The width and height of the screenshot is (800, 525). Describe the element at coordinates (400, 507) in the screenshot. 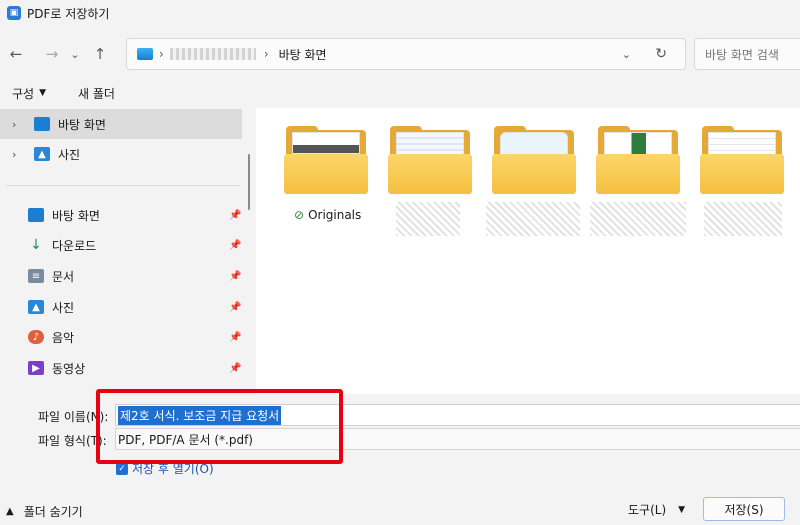

I see `dialog-footer: ▲ 폴더 숨기기 도구(L) ▼ 저장(S)` at that location.